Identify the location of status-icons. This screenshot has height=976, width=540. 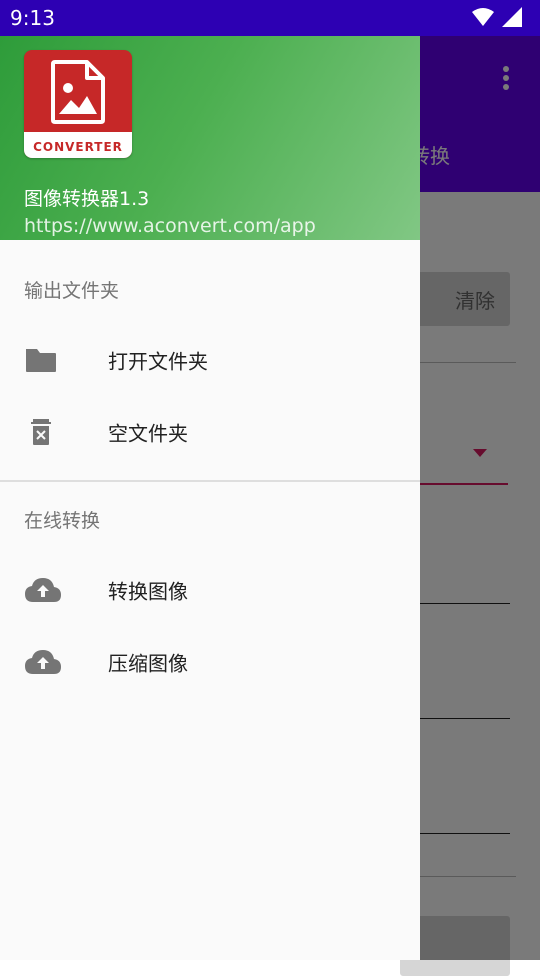
(497, 17).